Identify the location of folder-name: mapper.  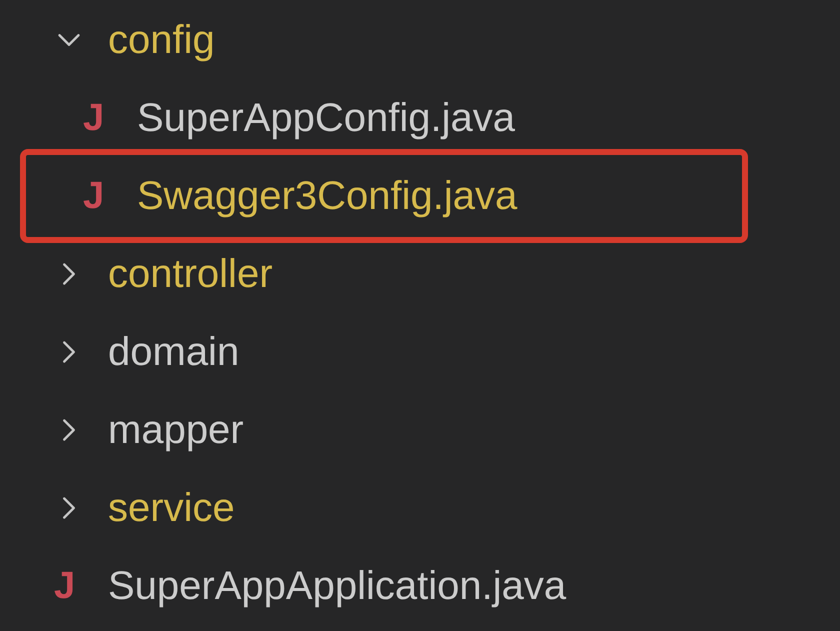
(176, 430).